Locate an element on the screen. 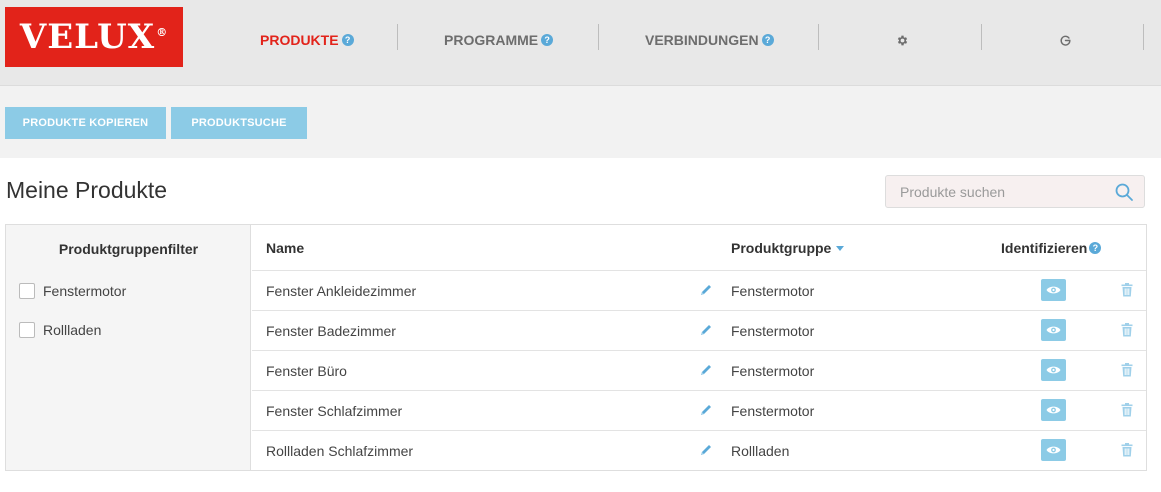 This screenshot has height=492, width=1161. search-box is located at coordinates (1015, 191).